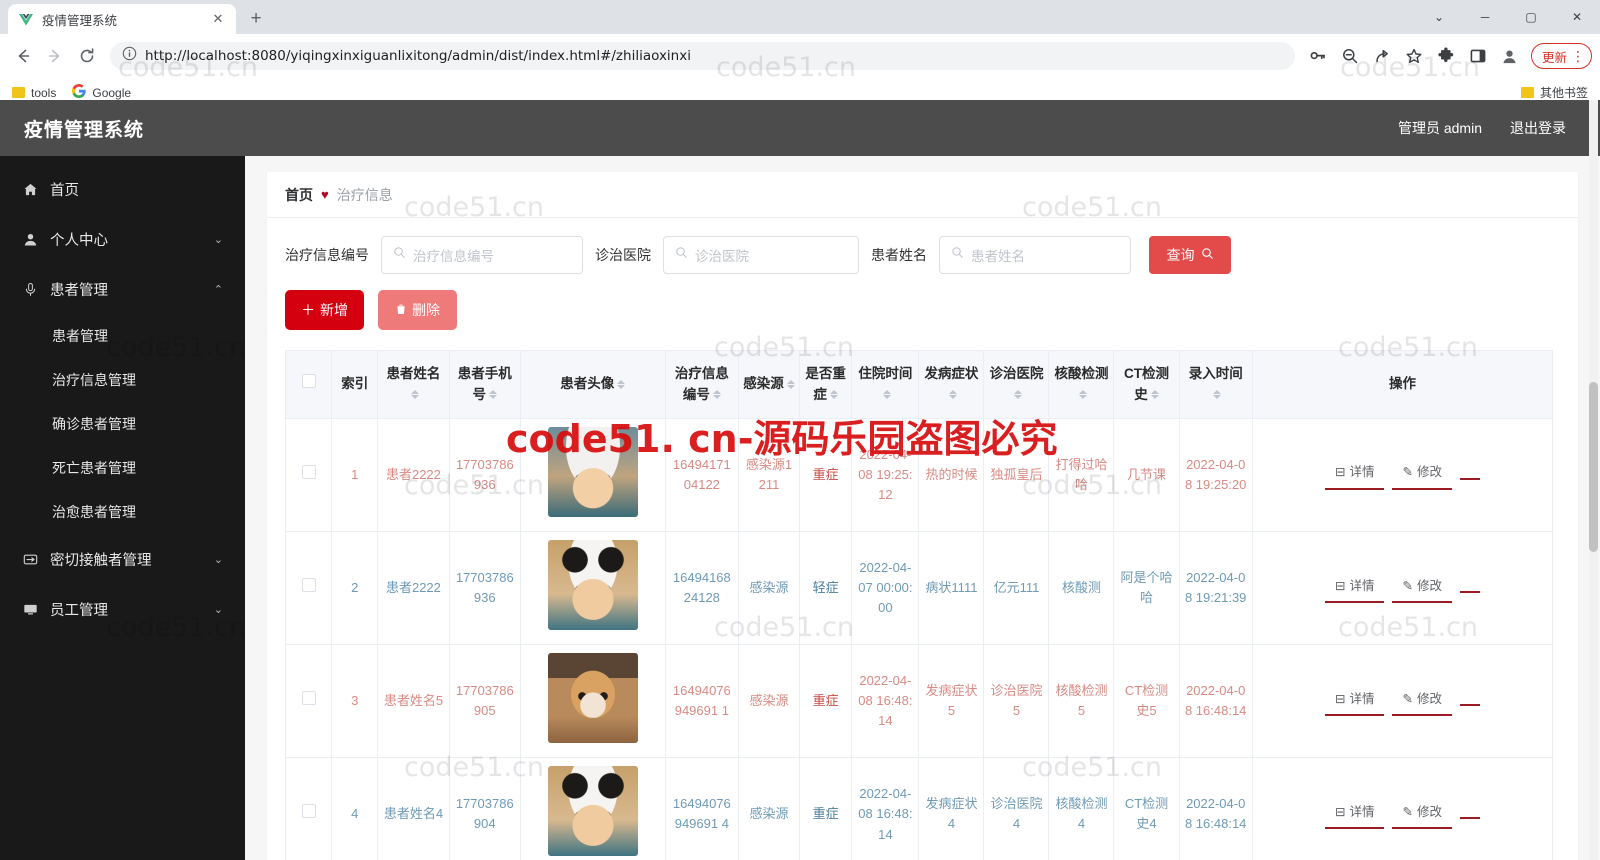 Image resolution: width=1600 pixels, height=860 pixels. I want to click on header-symptom: 发病症状, so click(951, 384).